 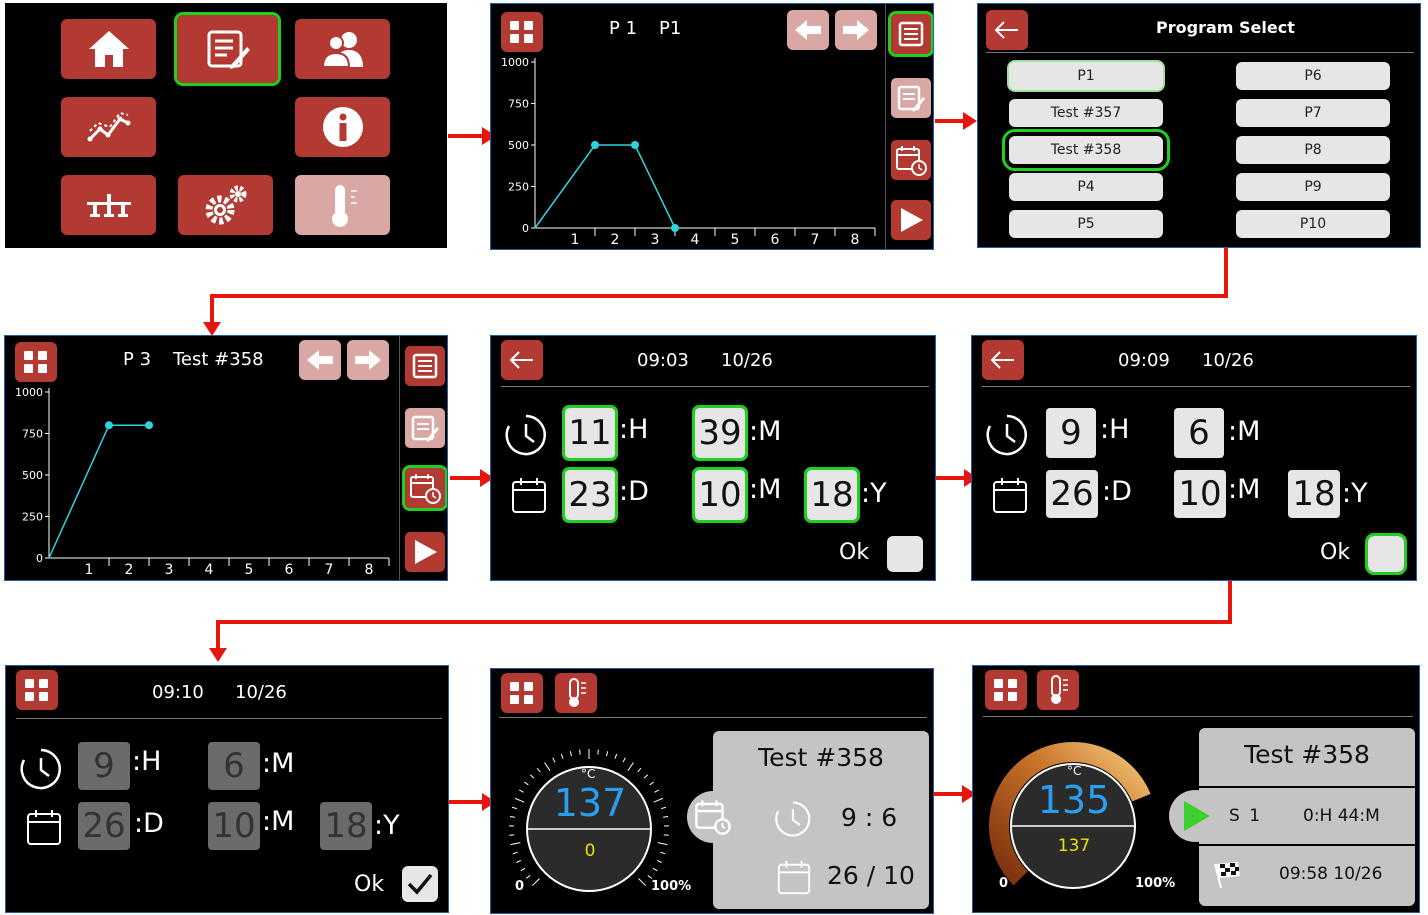 What do you see at coordinates (1072, 494) in the screenshot?
I see `day-input: 26` at bounding box center [1072, 494].